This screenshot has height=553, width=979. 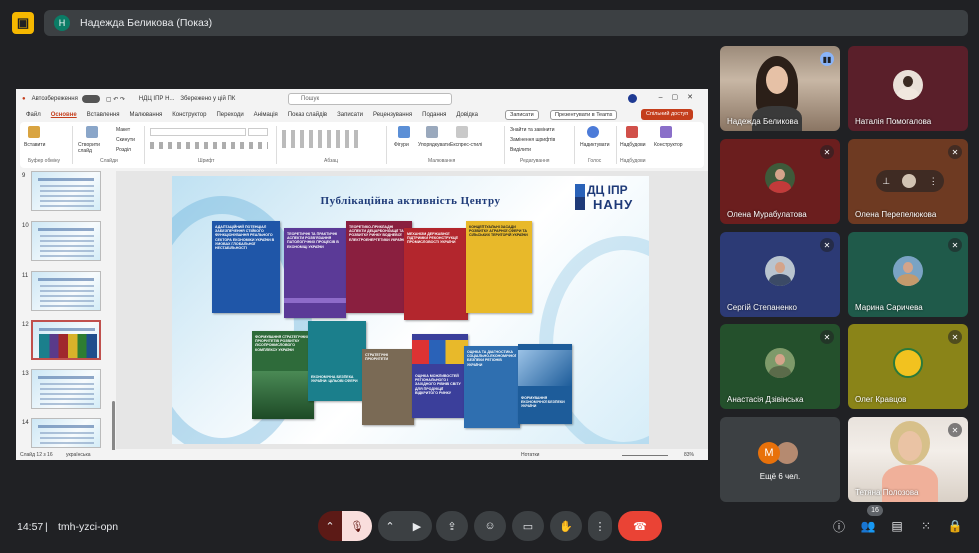 I want to click on reset-label: Скинути, so click(x=125, y=140).